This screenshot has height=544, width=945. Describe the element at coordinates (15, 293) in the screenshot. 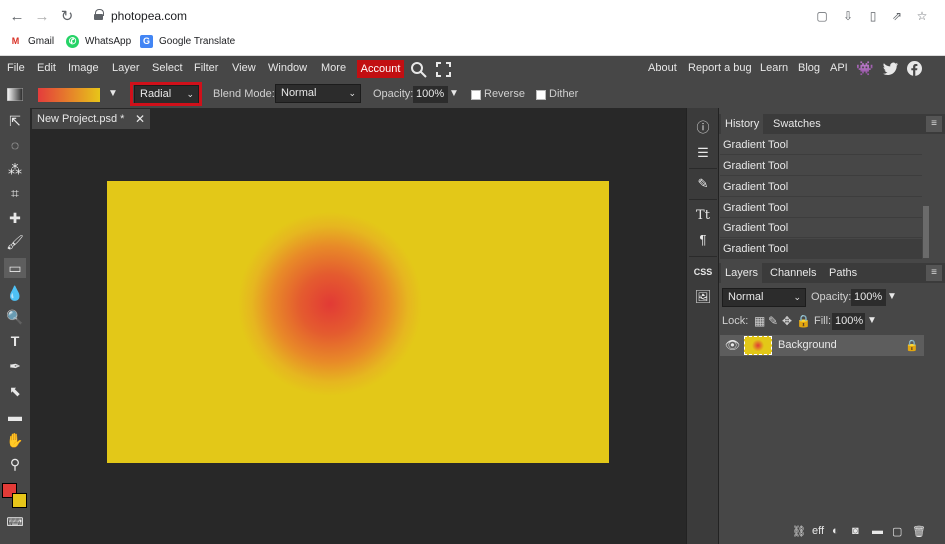

I see `blur-tool-icon: 💧` at that location.